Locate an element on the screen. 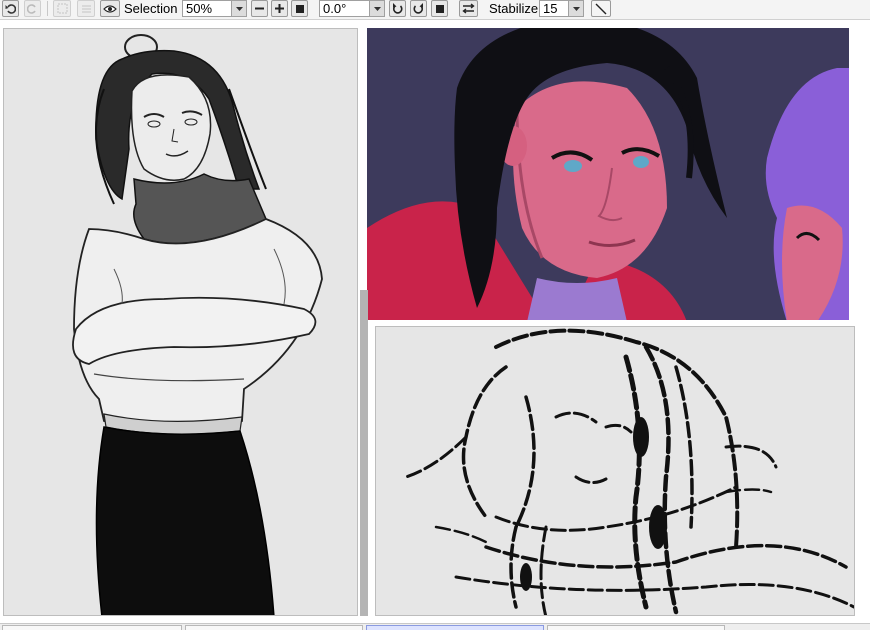 Image resolution: width=870 pixels, height=630 pixels. rotate-left-icon is located at coordinates (397, 8).